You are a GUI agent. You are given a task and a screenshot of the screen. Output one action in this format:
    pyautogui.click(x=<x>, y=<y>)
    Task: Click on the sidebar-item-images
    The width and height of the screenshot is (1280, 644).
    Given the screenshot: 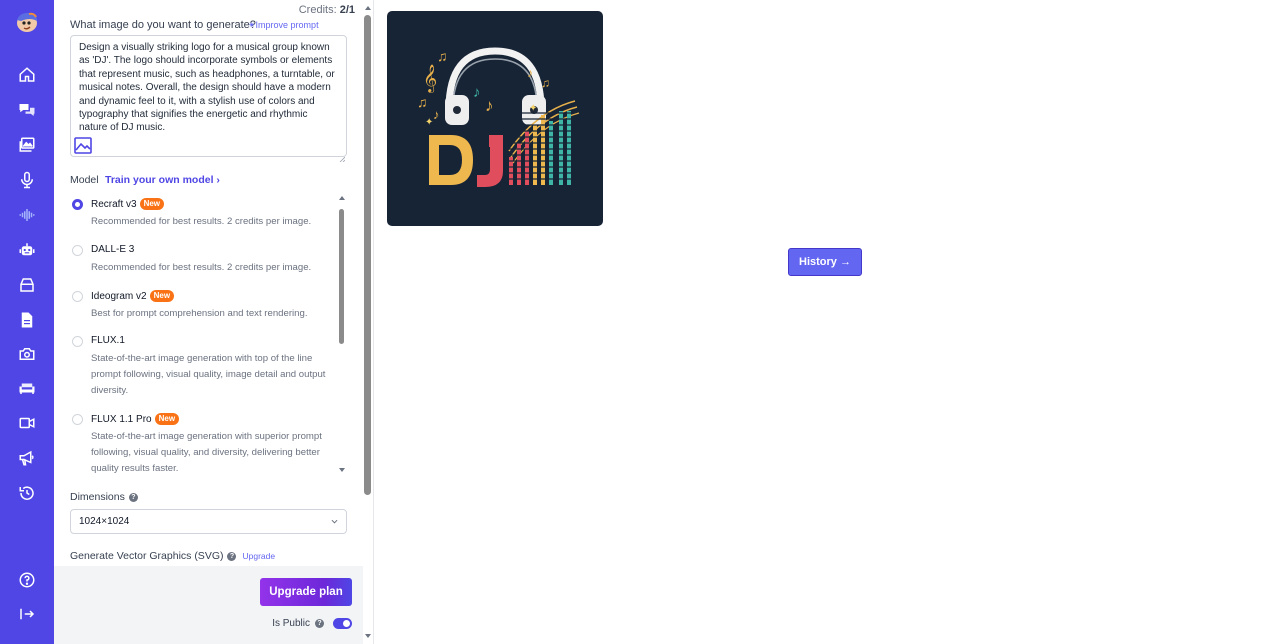 What is the action you would take?
    pyautogui.click(x=27, y=145)
    